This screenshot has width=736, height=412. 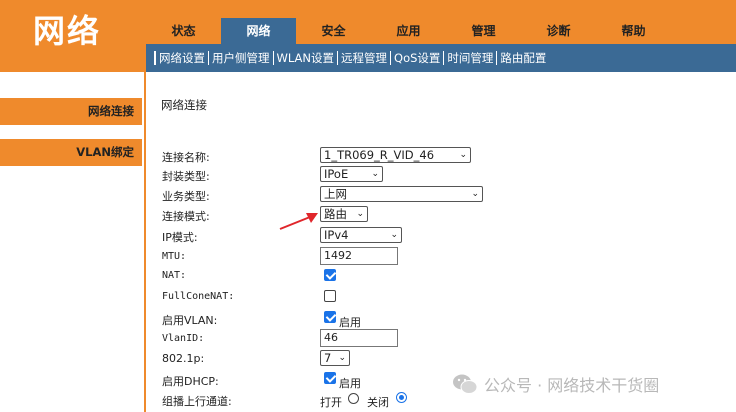 What do you see at coordinates (186, 196) in the screenshot?
I see `service-label: 业务类型:` at bounding box center [186, 196].